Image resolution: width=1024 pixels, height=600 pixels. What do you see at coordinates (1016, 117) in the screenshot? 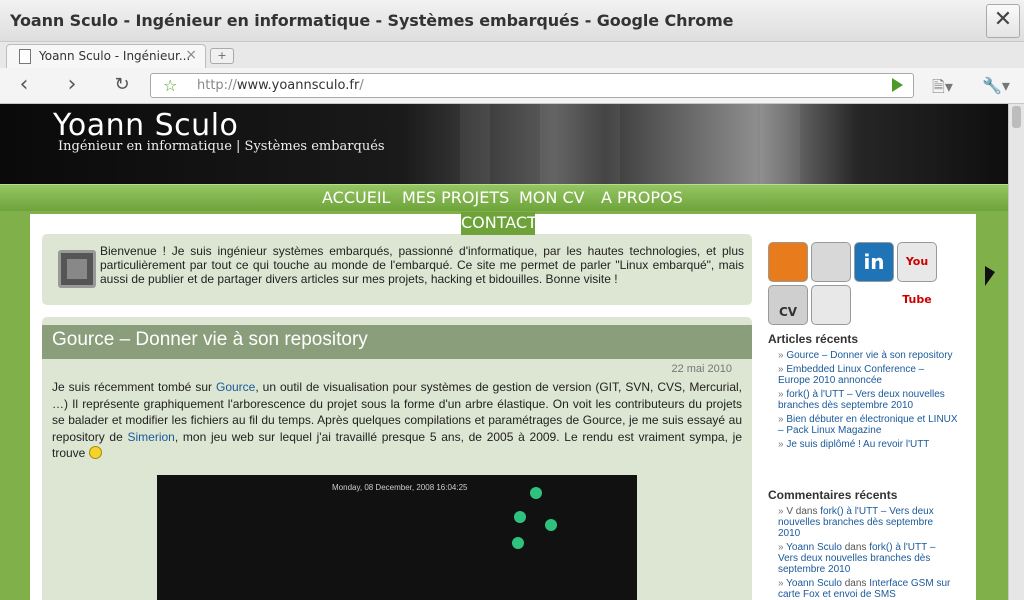
I see `scrollbar-thumb` at bounding box center [1016, 117].